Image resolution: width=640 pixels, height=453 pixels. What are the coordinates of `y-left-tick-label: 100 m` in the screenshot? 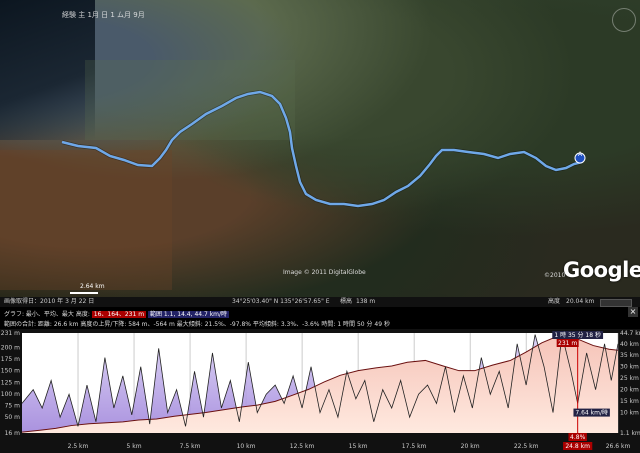 It's located at (10, 394).